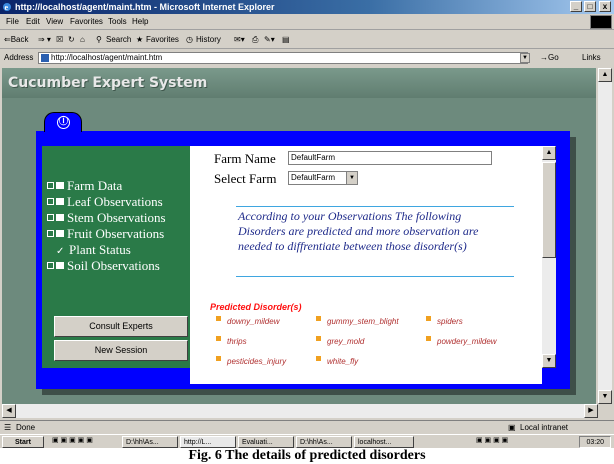 The image size is (614, 464). What do you see at coordinates (208, 40) in the screenshot?
I see `history-button: History` at bounding box center [208, 40].